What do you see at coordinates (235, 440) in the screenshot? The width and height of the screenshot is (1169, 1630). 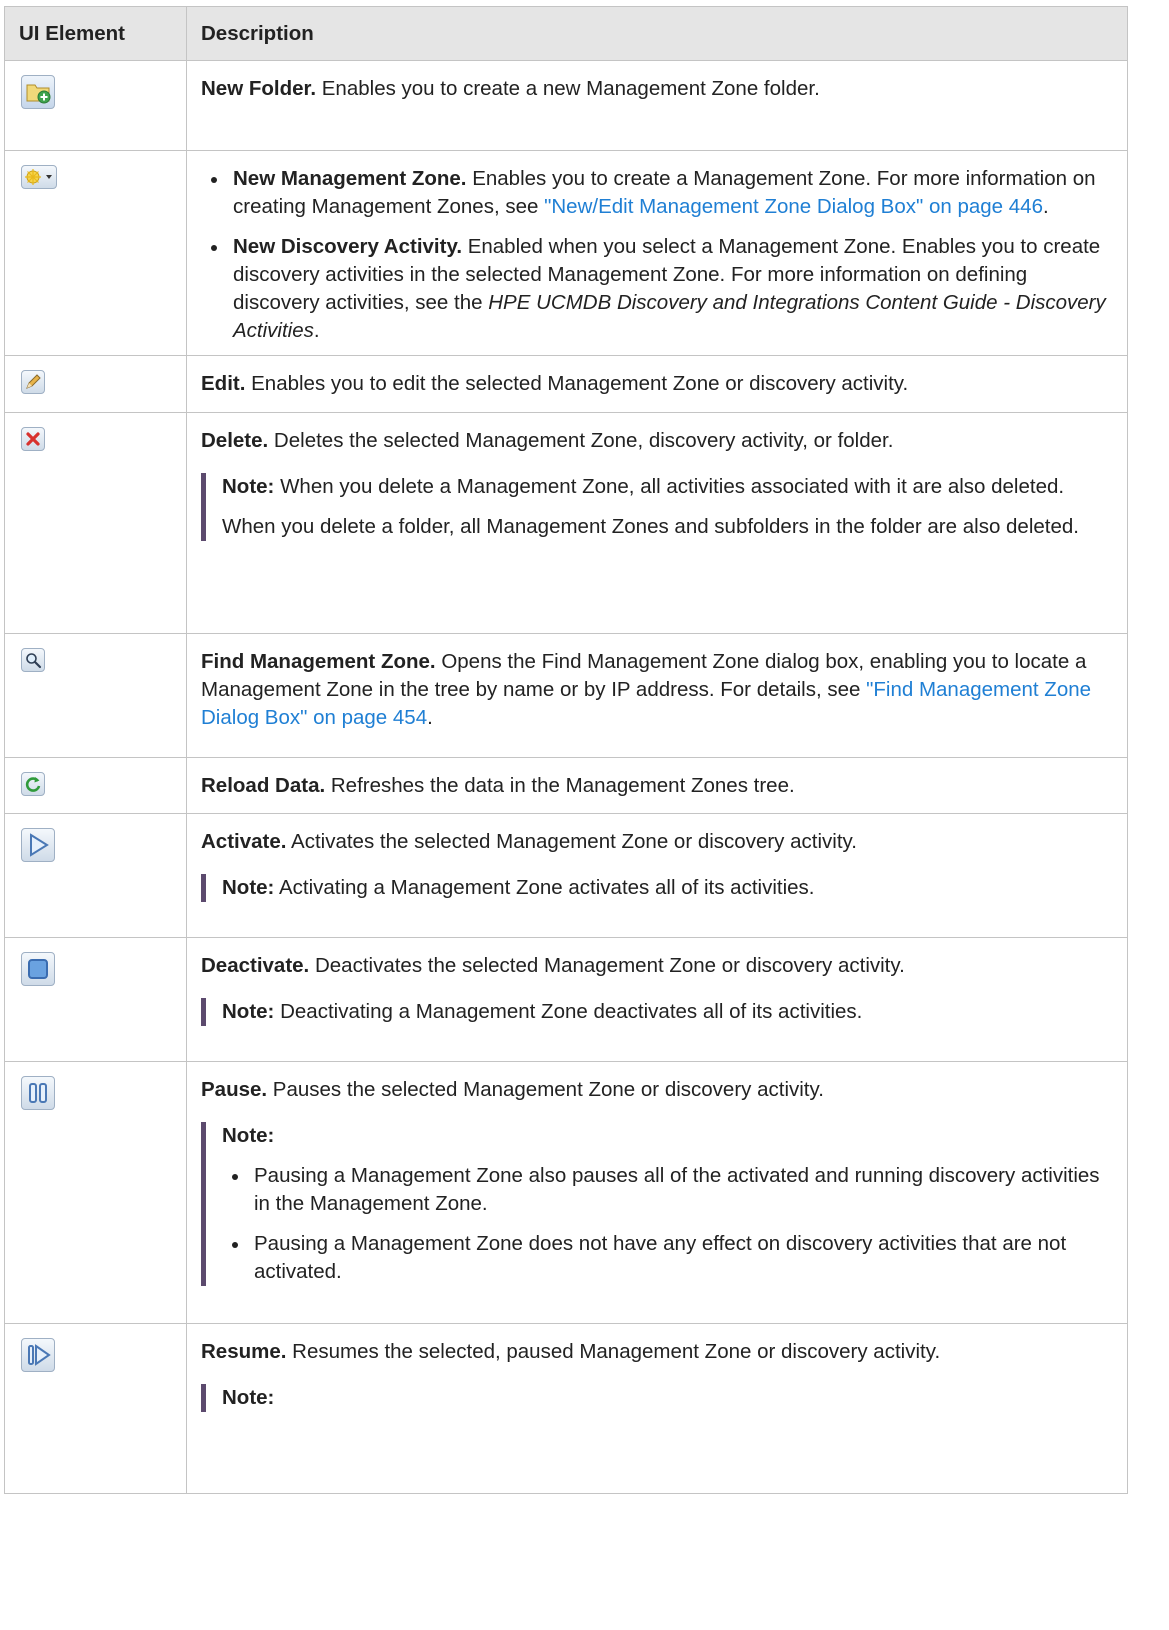 I see `row-title: Delete.` at bounding box center [235, 440].